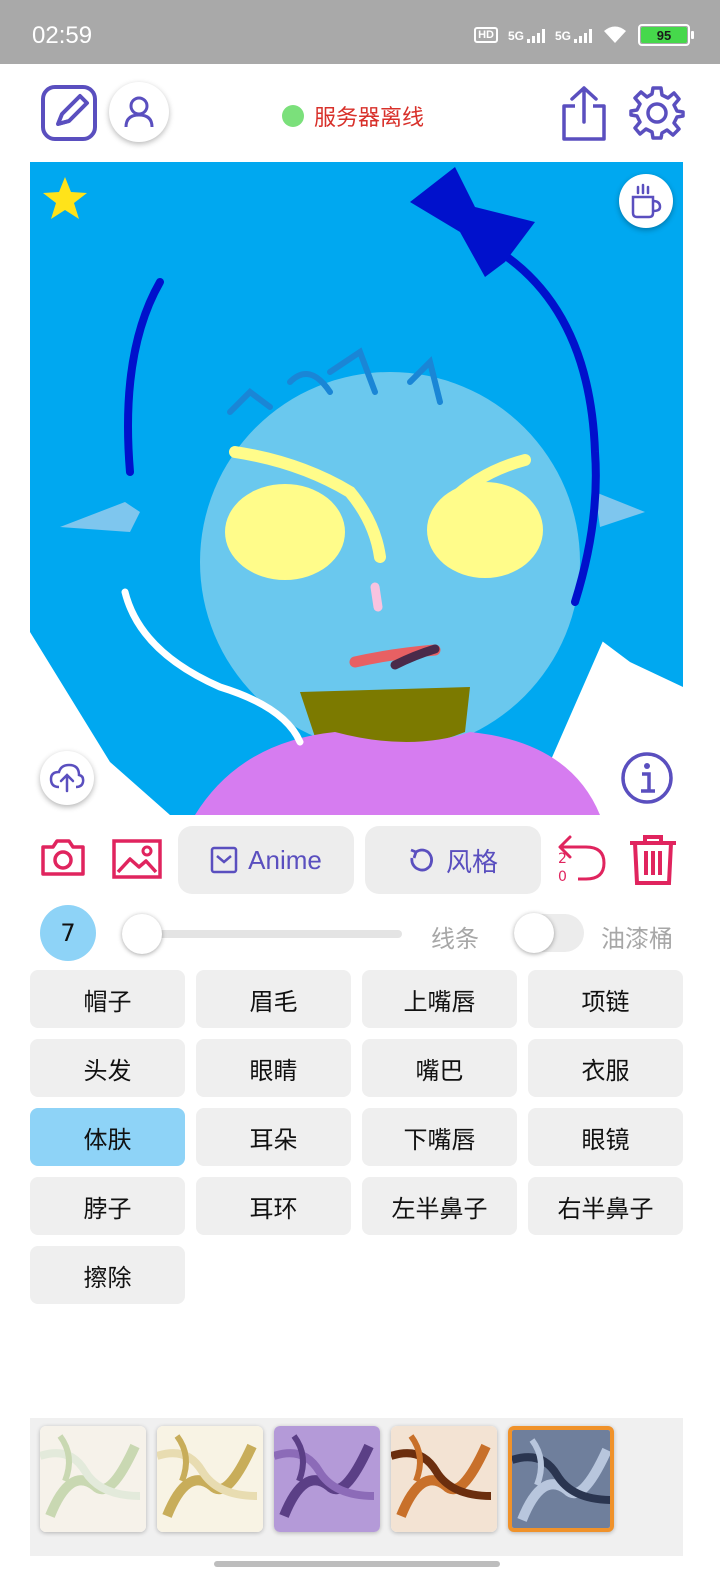  I want to click on battery-icon: 95, so click(666, 35).